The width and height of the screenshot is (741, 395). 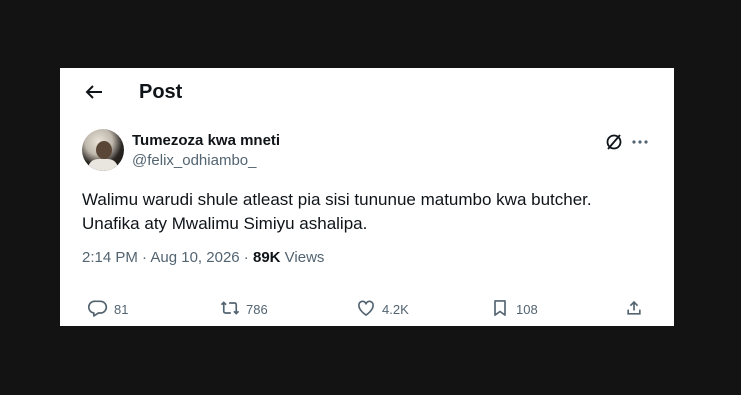 What do you see at coordinates (103, 150) in the screenshot?
I see `avatar` at bounding box center [103, 150].